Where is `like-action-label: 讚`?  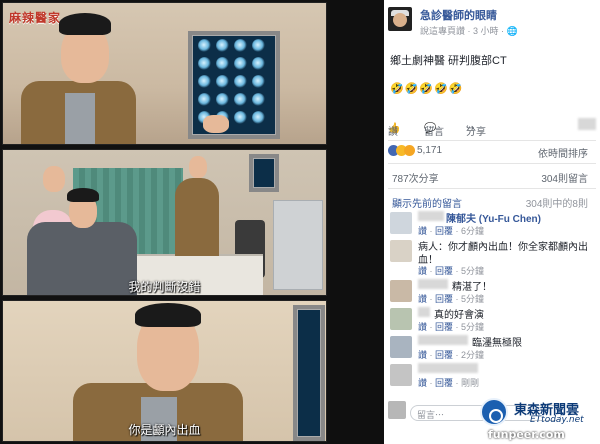 like-action-label: 讚 is located at coordinates (393, 132).